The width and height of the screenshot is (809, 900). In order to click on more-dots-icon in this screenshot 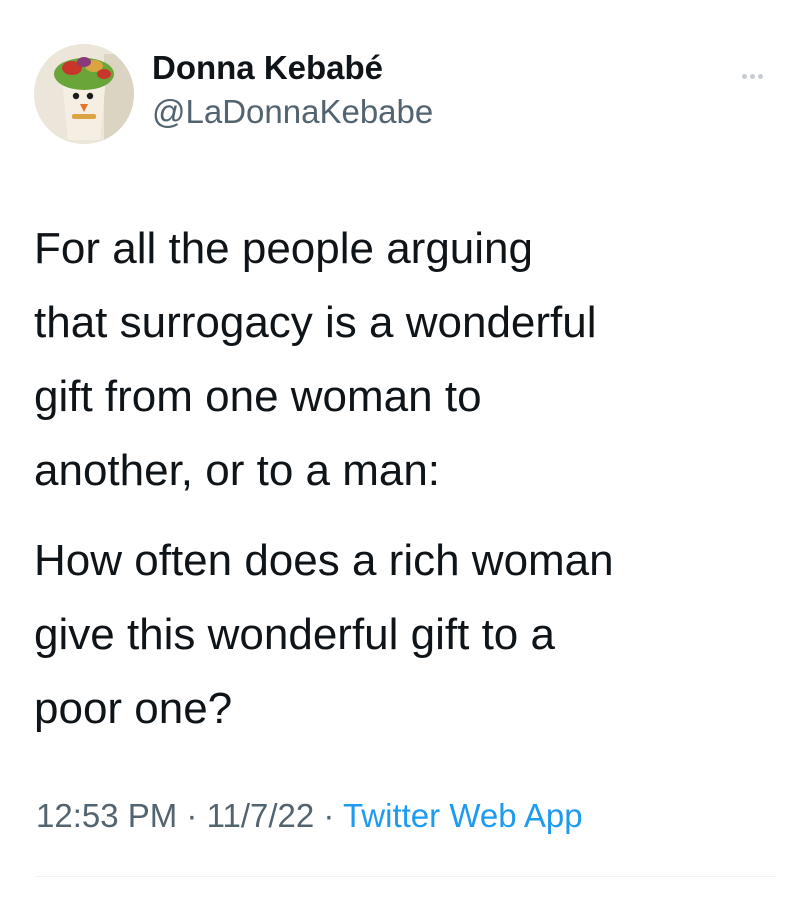, I will do `click(752, 76)`.